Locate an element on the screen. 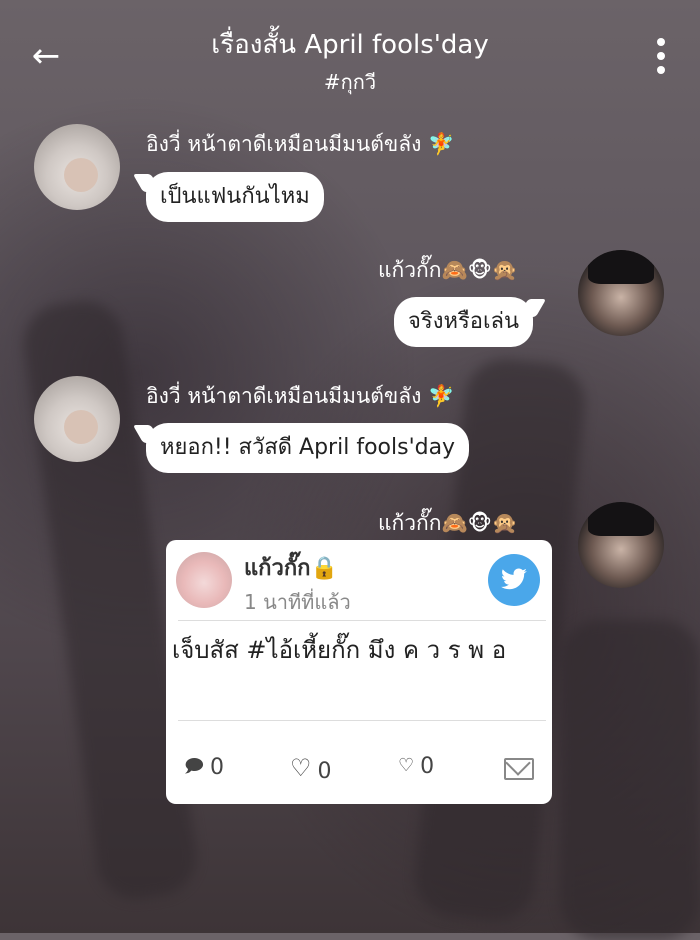  tweet-stats: 🗩 0 ♡ 0 ♡ 0 is located at coordinates (359, 769).